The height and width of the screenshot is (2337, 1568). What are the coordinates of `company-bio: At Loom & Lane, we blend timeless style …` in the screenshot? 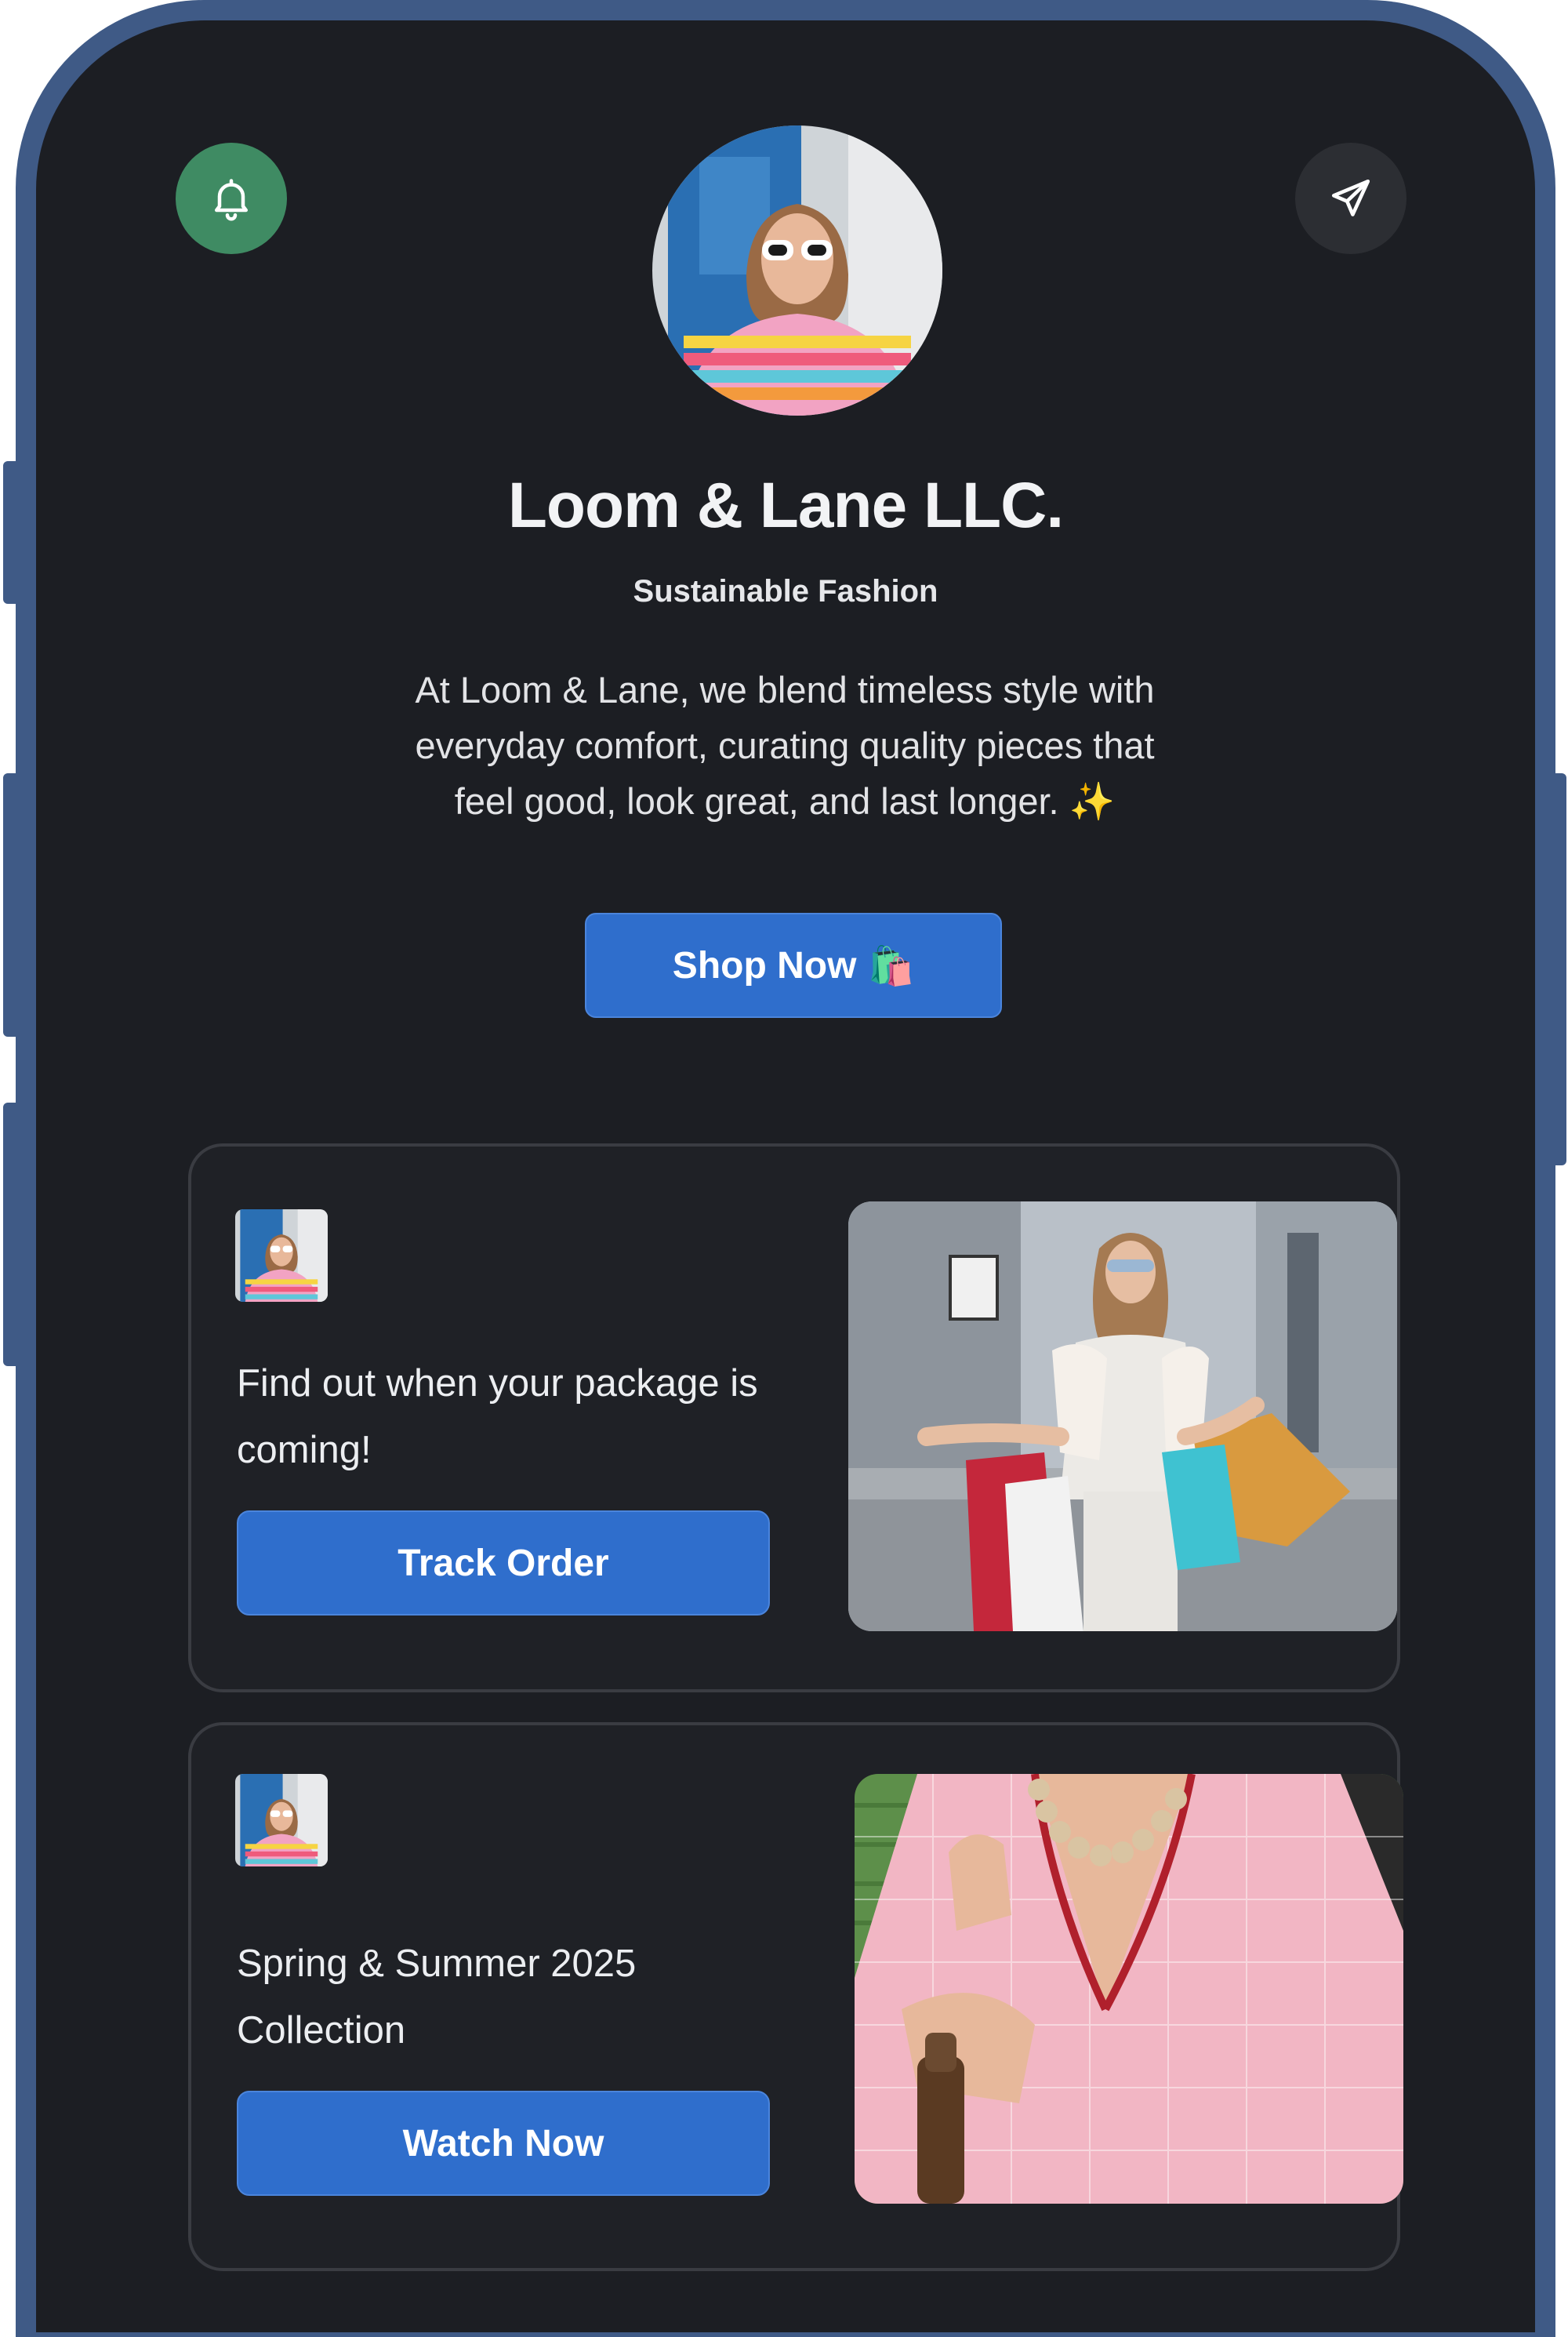 It's located at (785, 745).